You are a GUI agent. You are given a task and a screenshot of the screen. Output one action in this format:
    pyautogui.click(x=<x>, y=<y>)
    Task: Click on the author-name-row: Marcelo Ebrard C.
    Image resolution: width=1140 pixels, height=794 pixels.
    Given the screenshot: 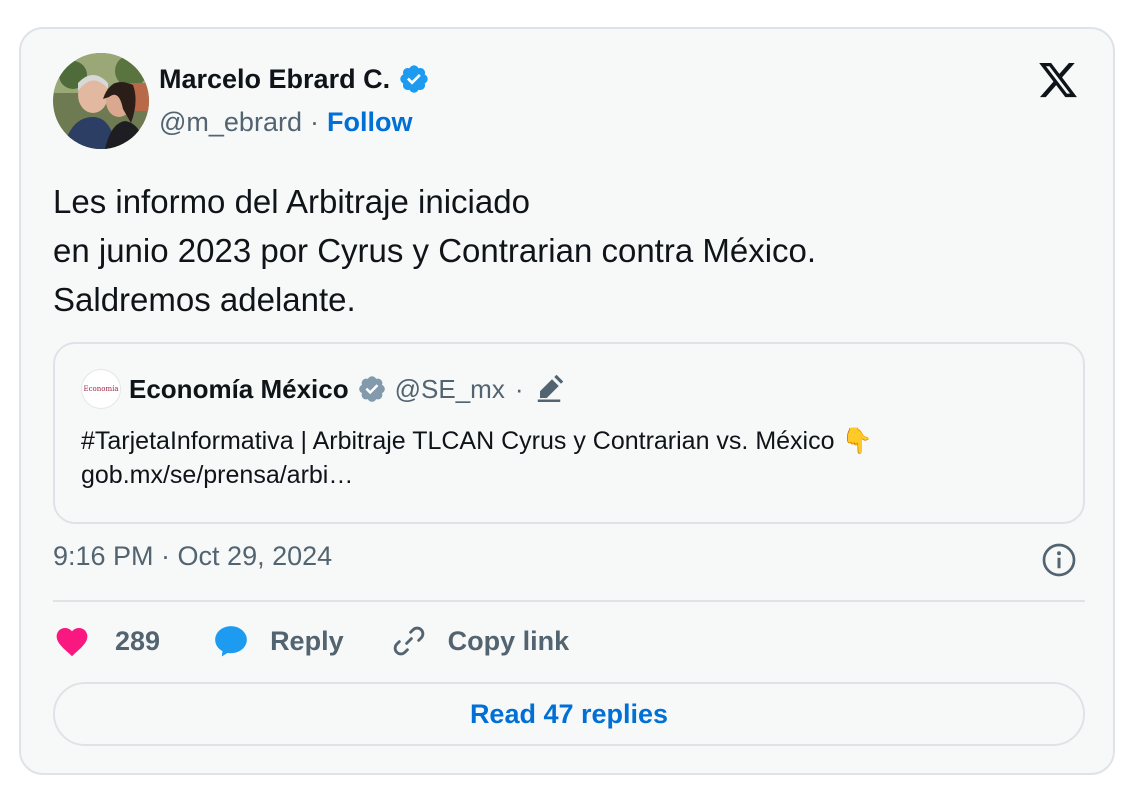 What is the action you would take?
    pyautogui.click(x=294, y=79)
    